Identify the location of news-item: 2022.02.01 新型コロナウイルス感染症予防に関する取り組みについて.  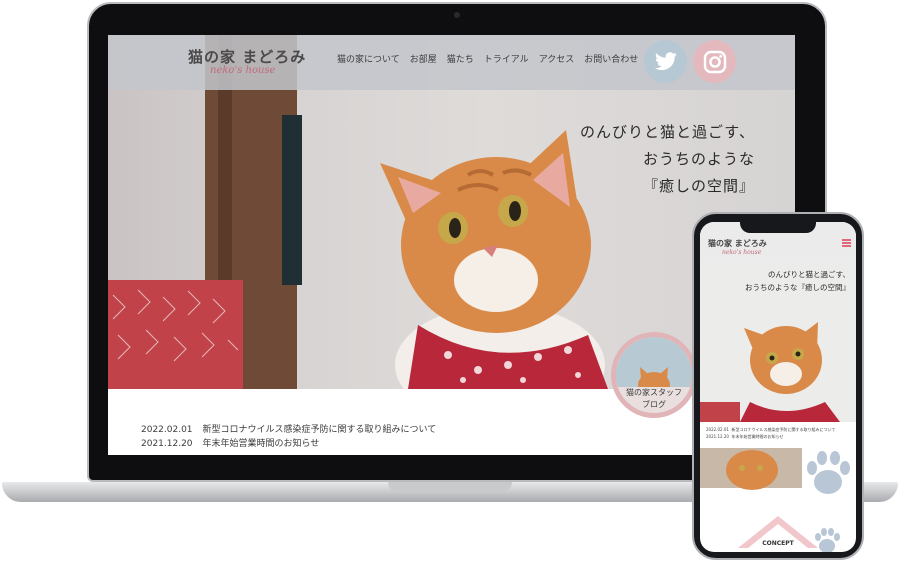
(288, 430).